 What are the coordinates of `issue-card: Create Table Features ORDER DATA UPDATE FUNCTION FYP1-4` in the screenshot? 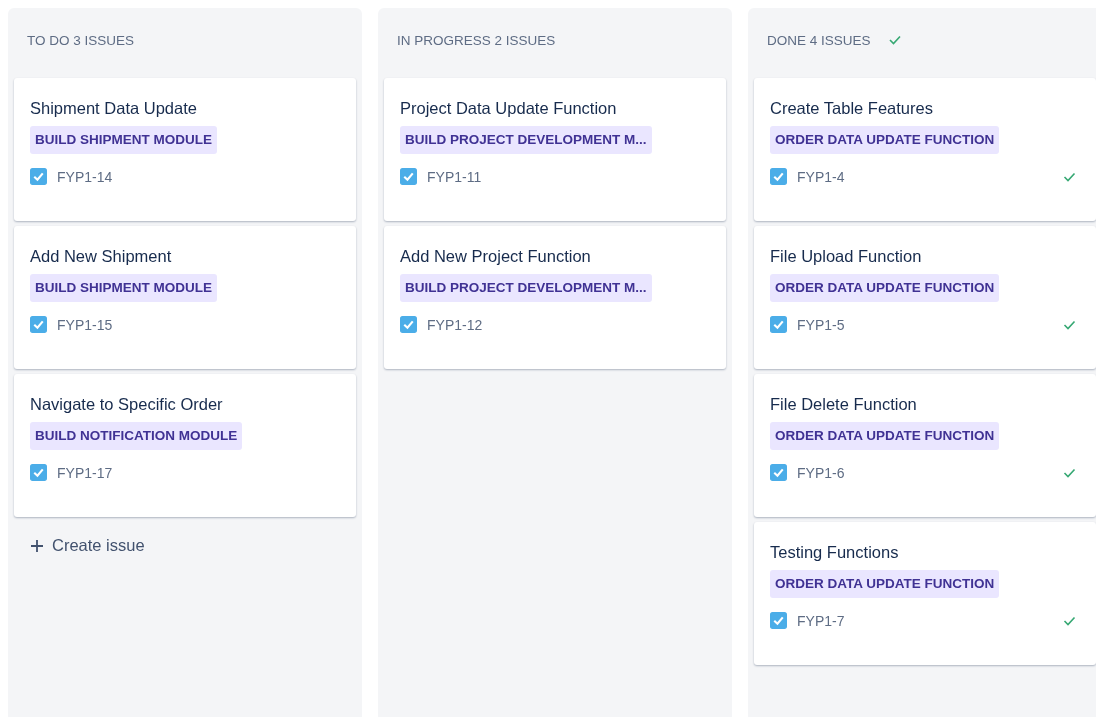 It's located at (925, 149).